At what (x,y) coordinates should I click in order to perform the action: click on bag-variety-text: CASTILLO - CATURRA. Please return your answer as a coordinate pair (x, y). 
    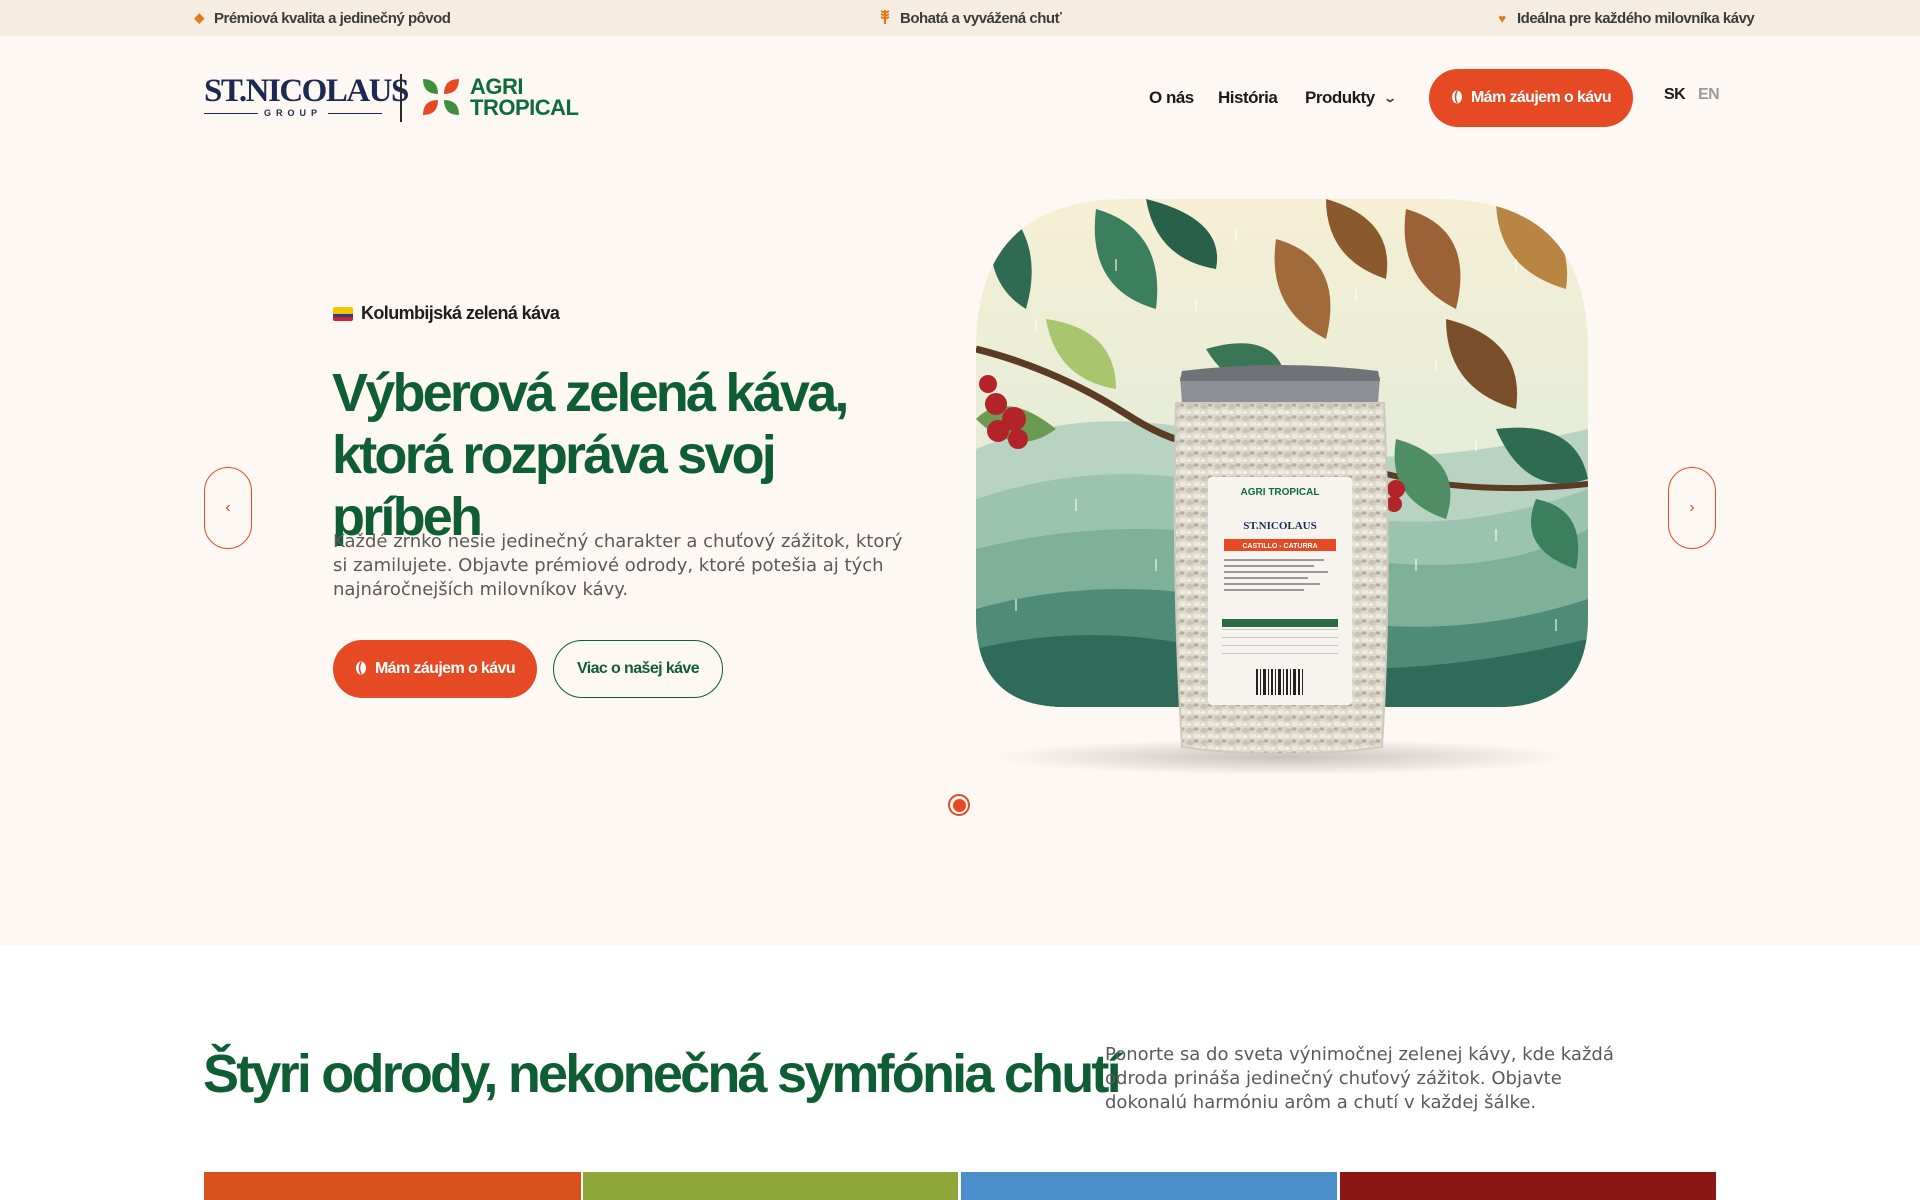
    Looking at the image, I should click on (1279, 546).